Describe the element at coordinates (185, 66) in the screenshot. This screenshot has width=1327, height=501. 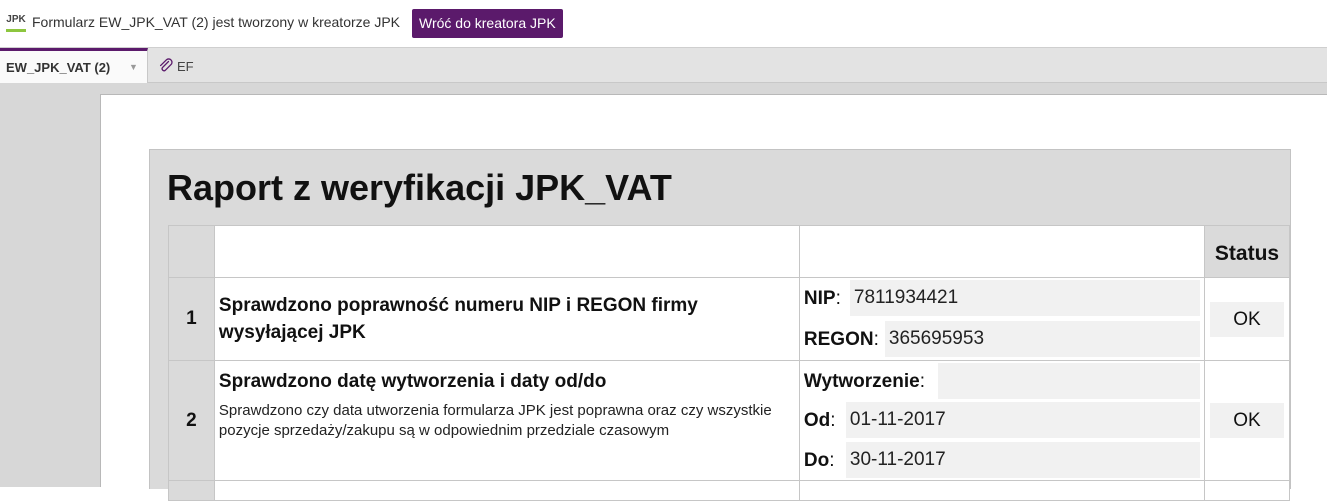
I see `tab-attachments-label: EF` at that location.